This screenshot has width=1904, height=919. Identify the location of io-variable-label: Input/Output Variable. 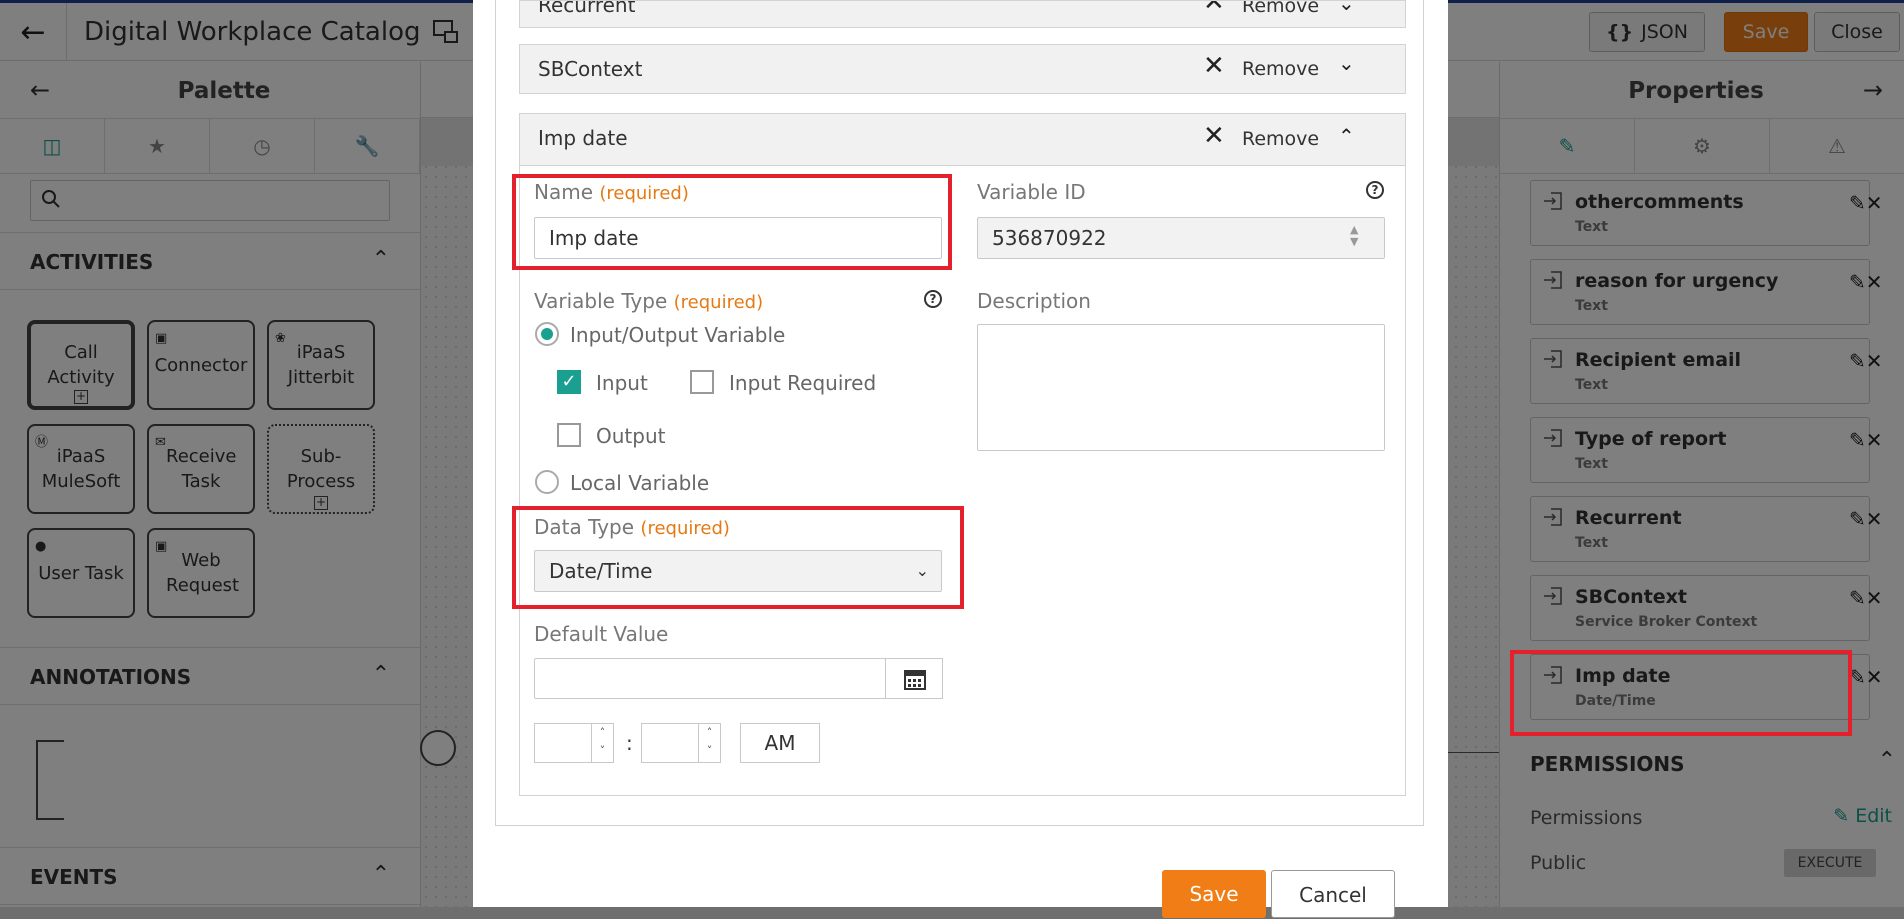
(678, 335).